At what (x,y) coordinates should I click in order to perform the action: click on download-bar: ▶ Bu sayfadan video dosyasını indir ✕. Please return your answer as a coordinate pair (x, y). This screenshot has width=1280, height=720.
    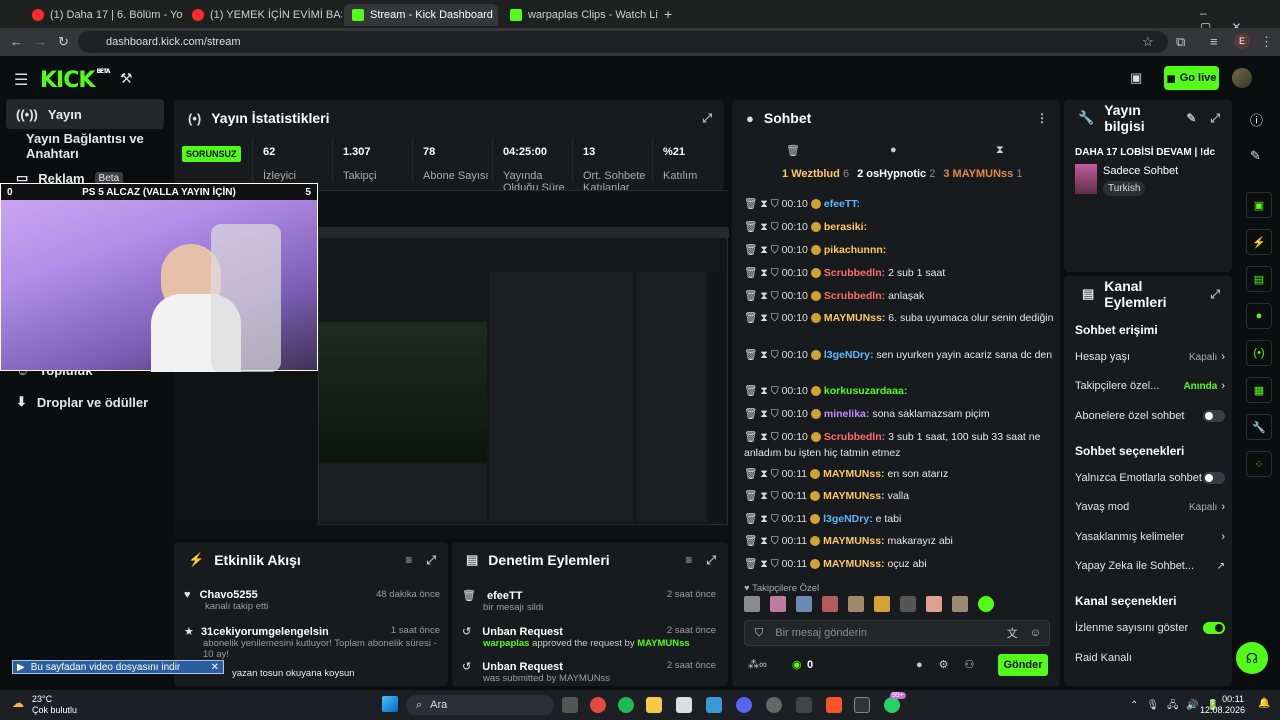
    Looking at the image, I should click on (118, 667).